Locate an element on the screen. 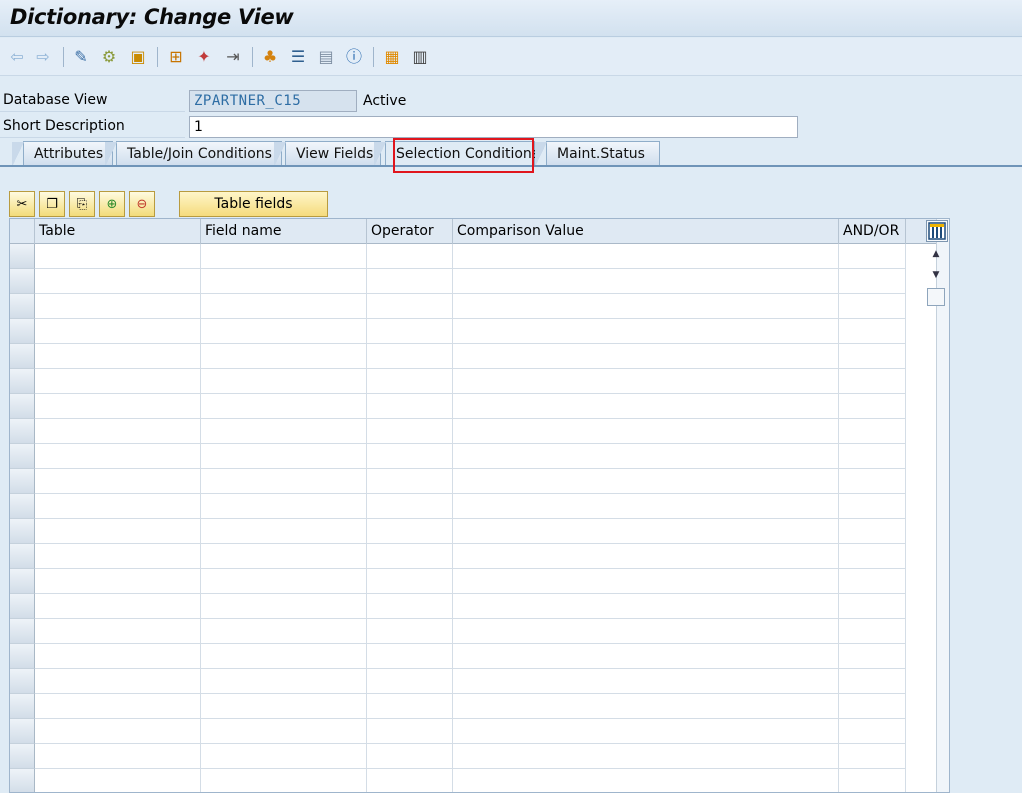 Image resolution: width=1022 pixels, height=793 pixels. utilities-icon: ▤ is located at coordinates (326, 57).